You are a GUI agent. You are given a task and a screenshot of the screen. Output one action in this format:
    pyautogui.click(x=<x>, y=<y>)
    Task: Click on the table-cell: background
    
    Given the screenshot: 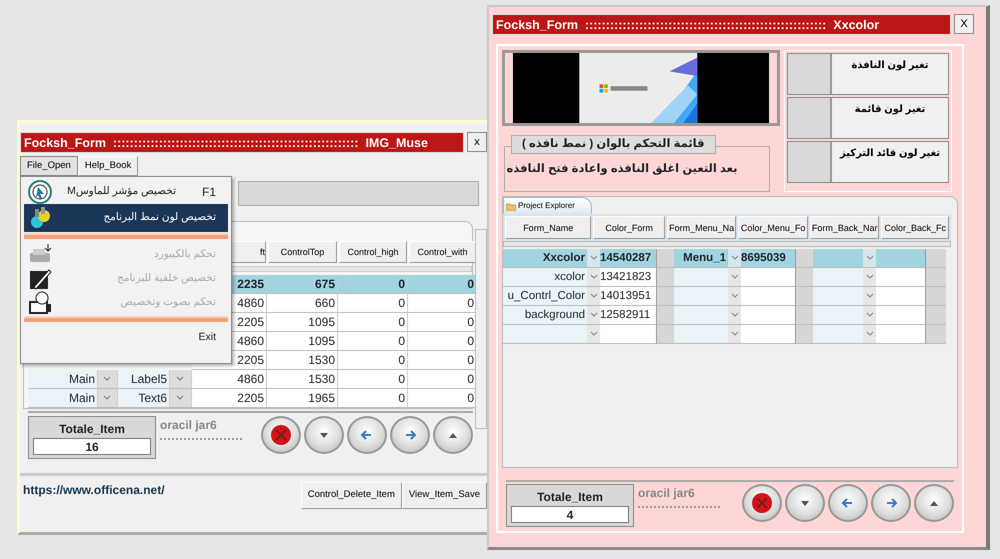 What is the action you would take?
    pyautogui.click(x=545, y=315)
    